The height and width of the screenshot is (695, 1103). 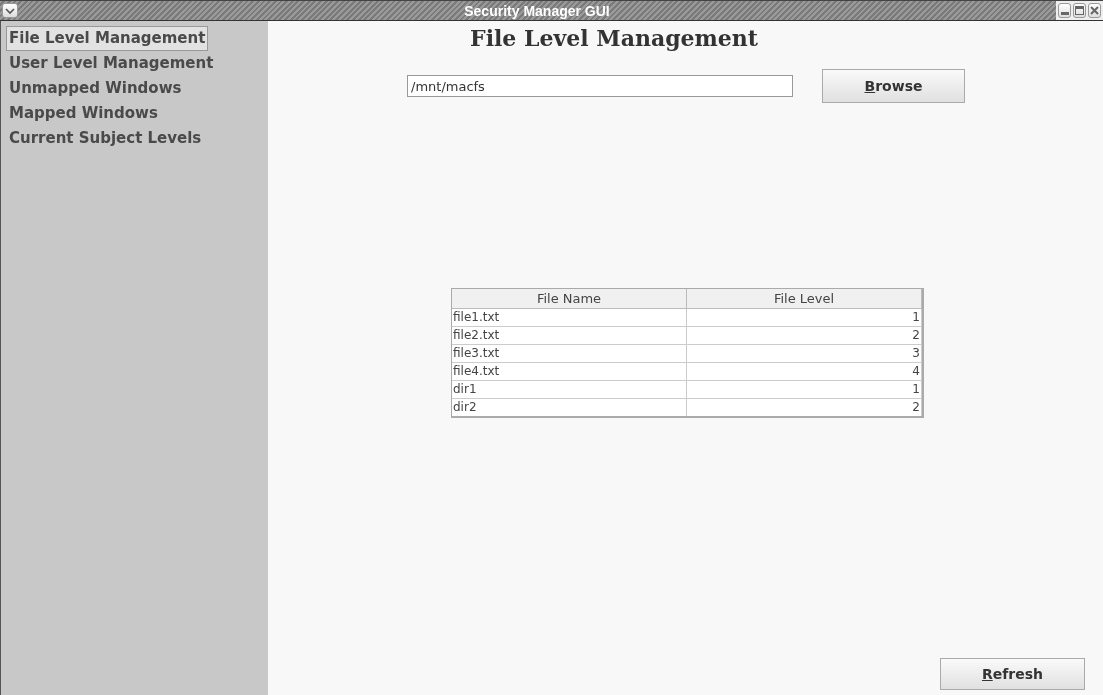 I want to click on maximize-icon, so click(x=1079, y=10).